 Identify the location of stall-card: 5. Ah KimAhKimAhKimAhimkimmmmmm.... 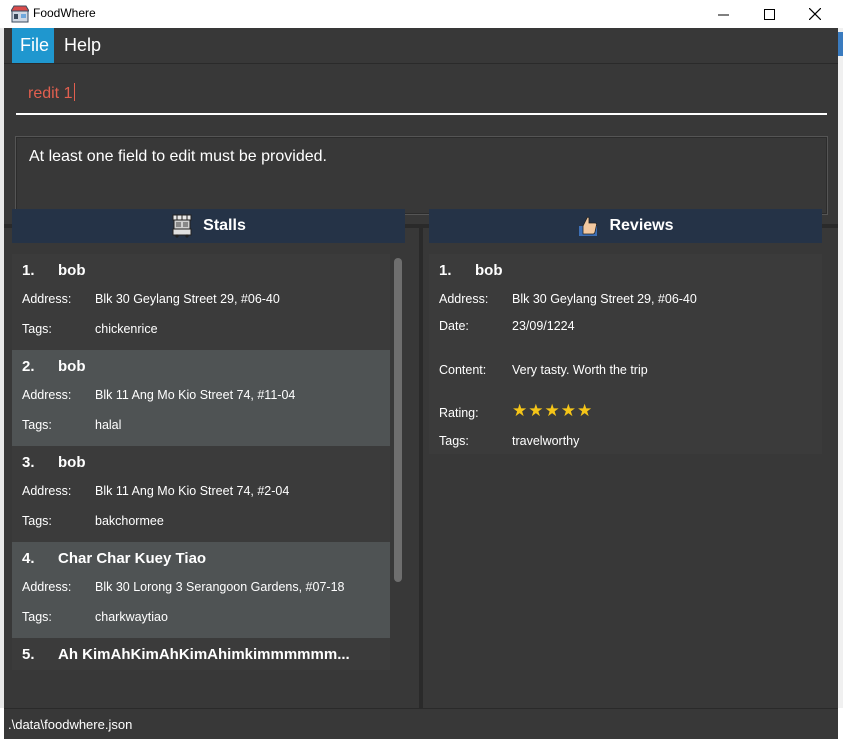
(201, 654).